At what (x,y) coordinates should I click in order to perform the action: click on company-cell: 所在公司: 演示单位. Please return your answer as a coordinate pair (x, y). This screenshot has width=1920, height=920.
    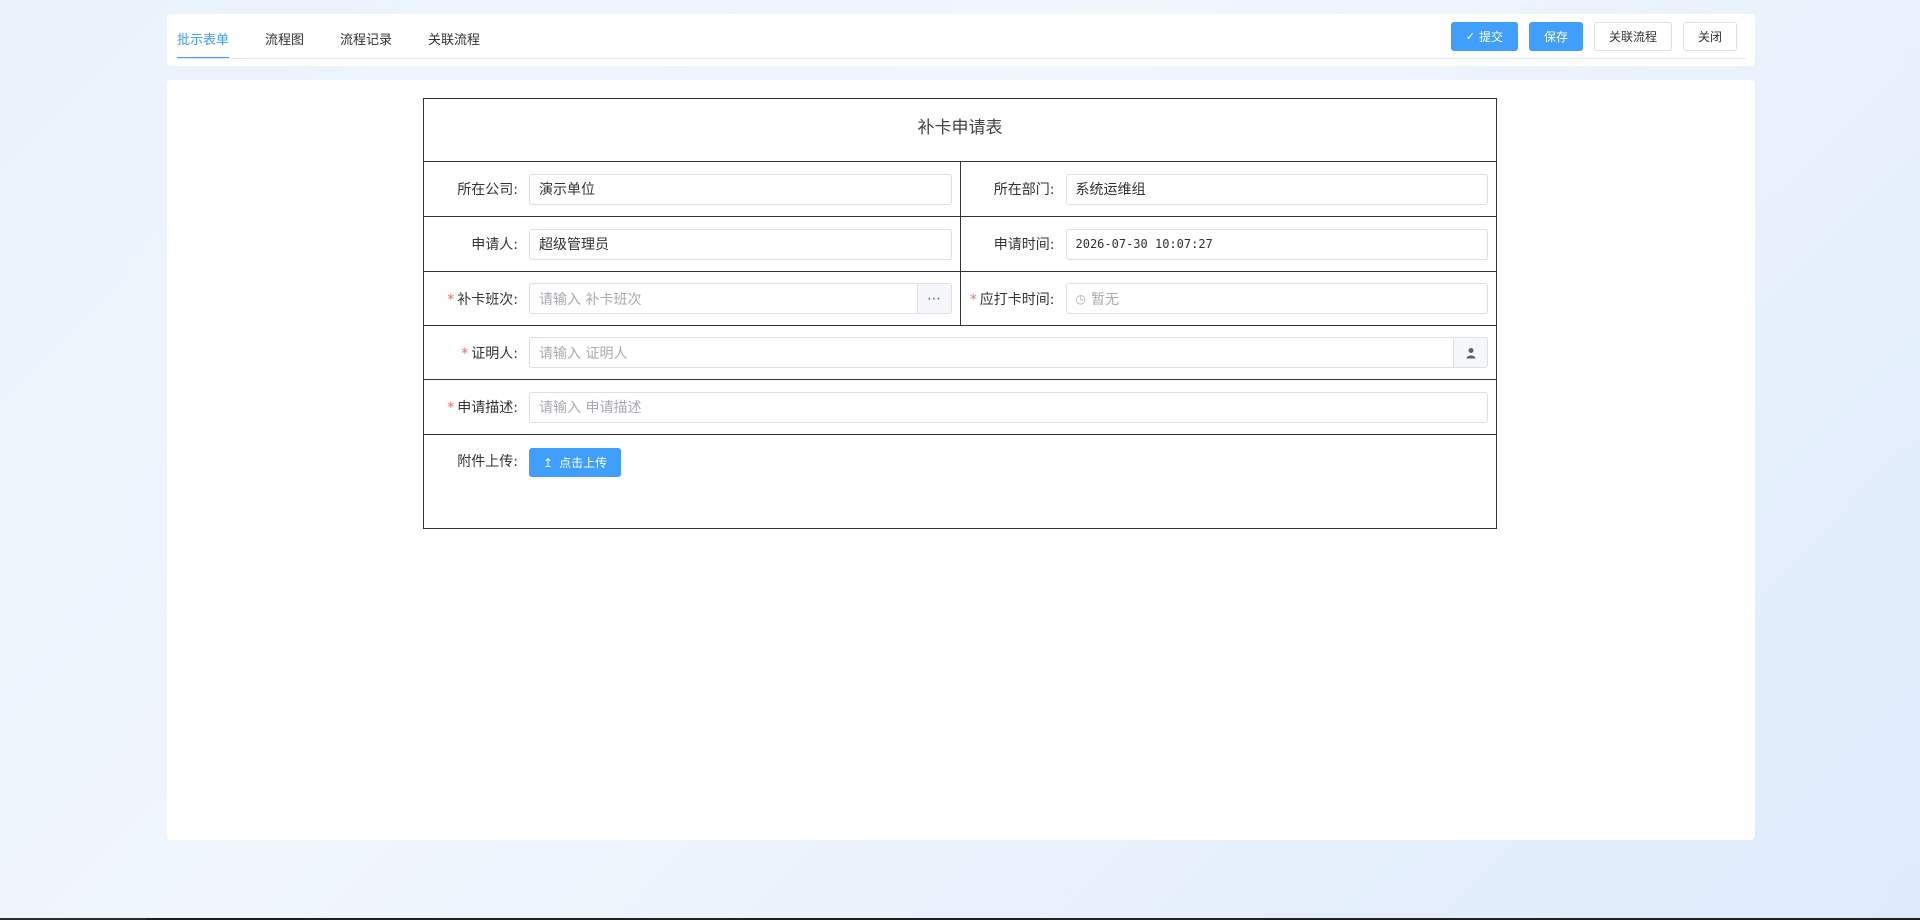
    Looking at the image, I should click on (692, 189).